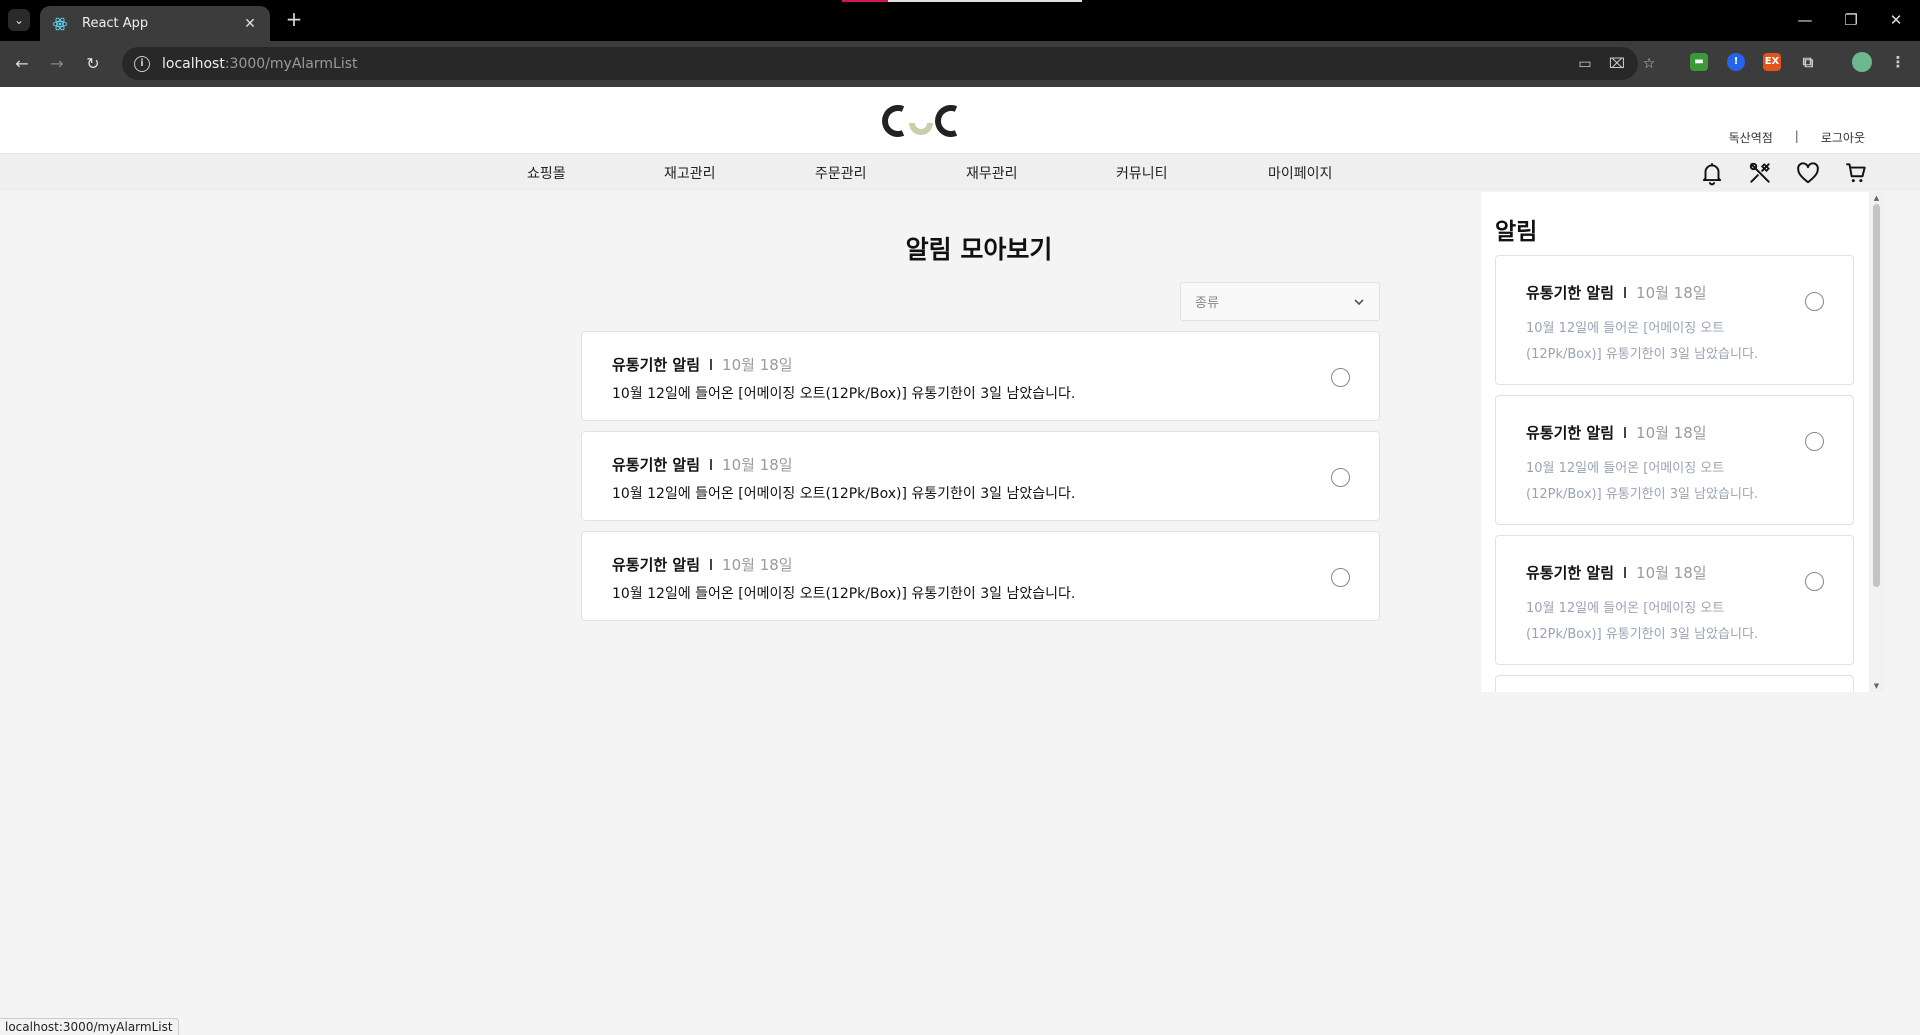 This screenshot has height=1035, width=1920. I want to click on main-nav: 쇼핑몰 재고관리 주문관리 재무관리 커뮤니티 마이페이지, so click(960, 172).